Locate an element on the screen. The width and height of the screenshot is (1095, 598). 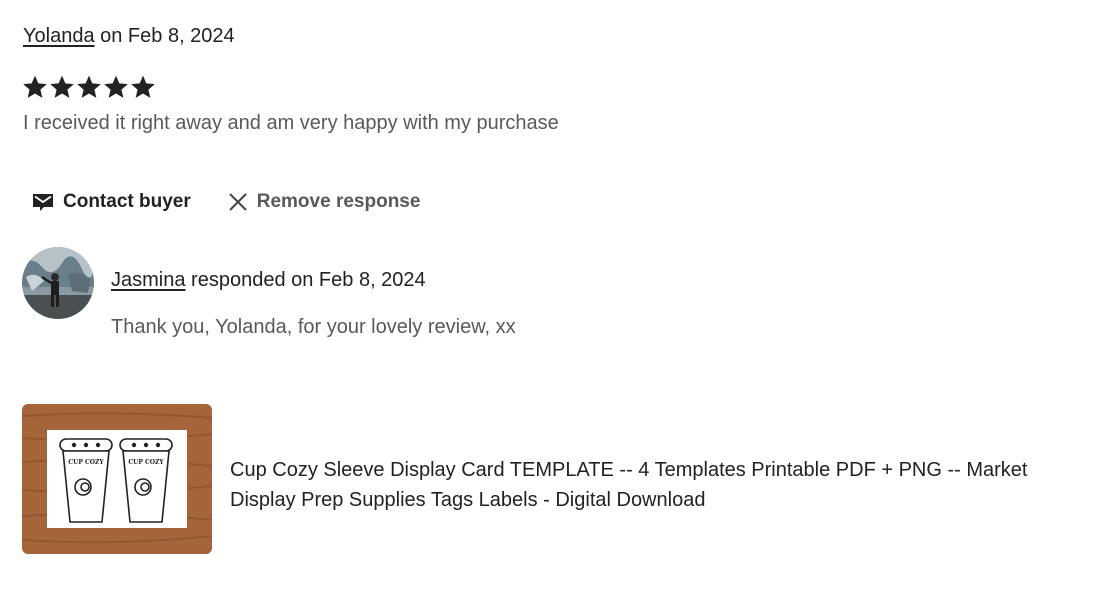
contact-buyer-button: Contact buyer is located at coordinates (111, 202).